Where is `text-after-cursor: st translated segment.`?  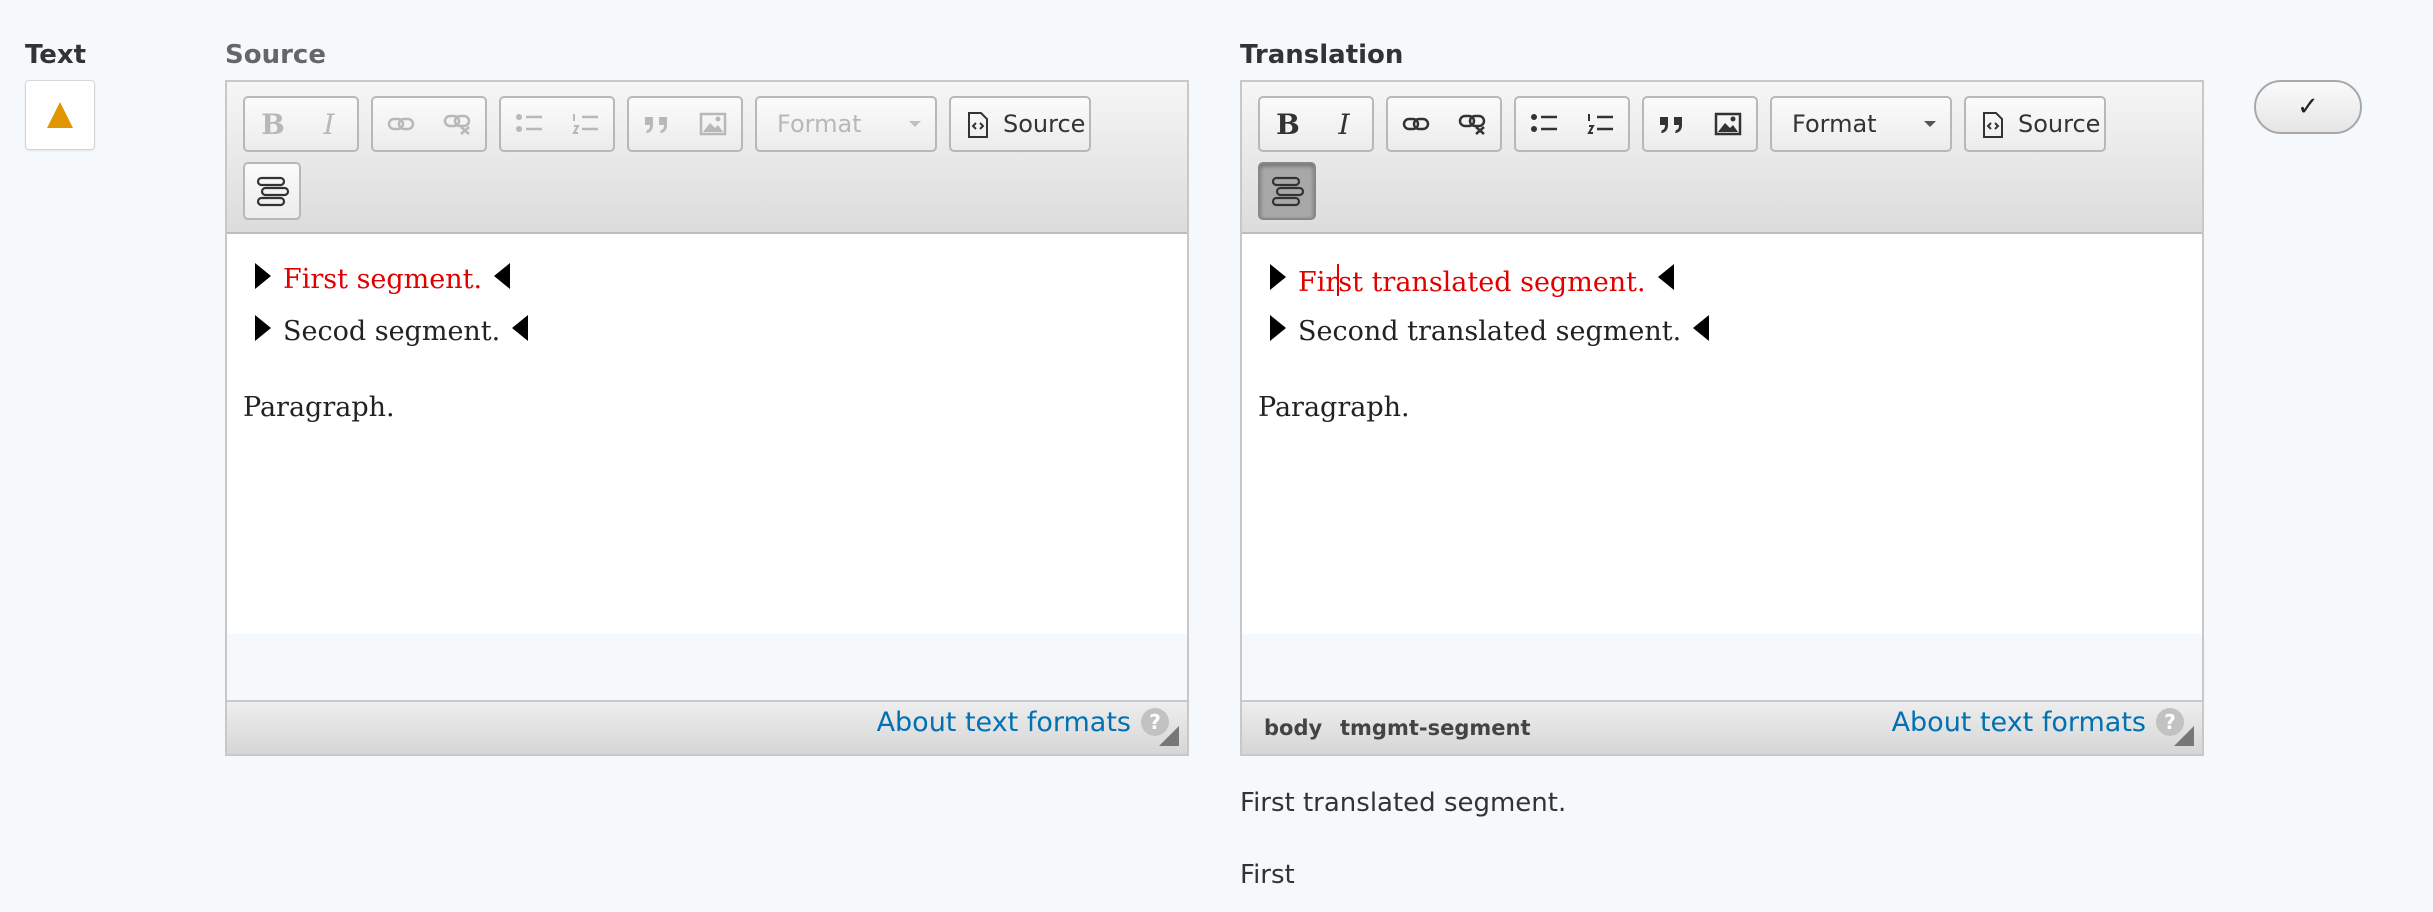 text-after-cursor: st translated segment. is located at coordinates (1492, 282).